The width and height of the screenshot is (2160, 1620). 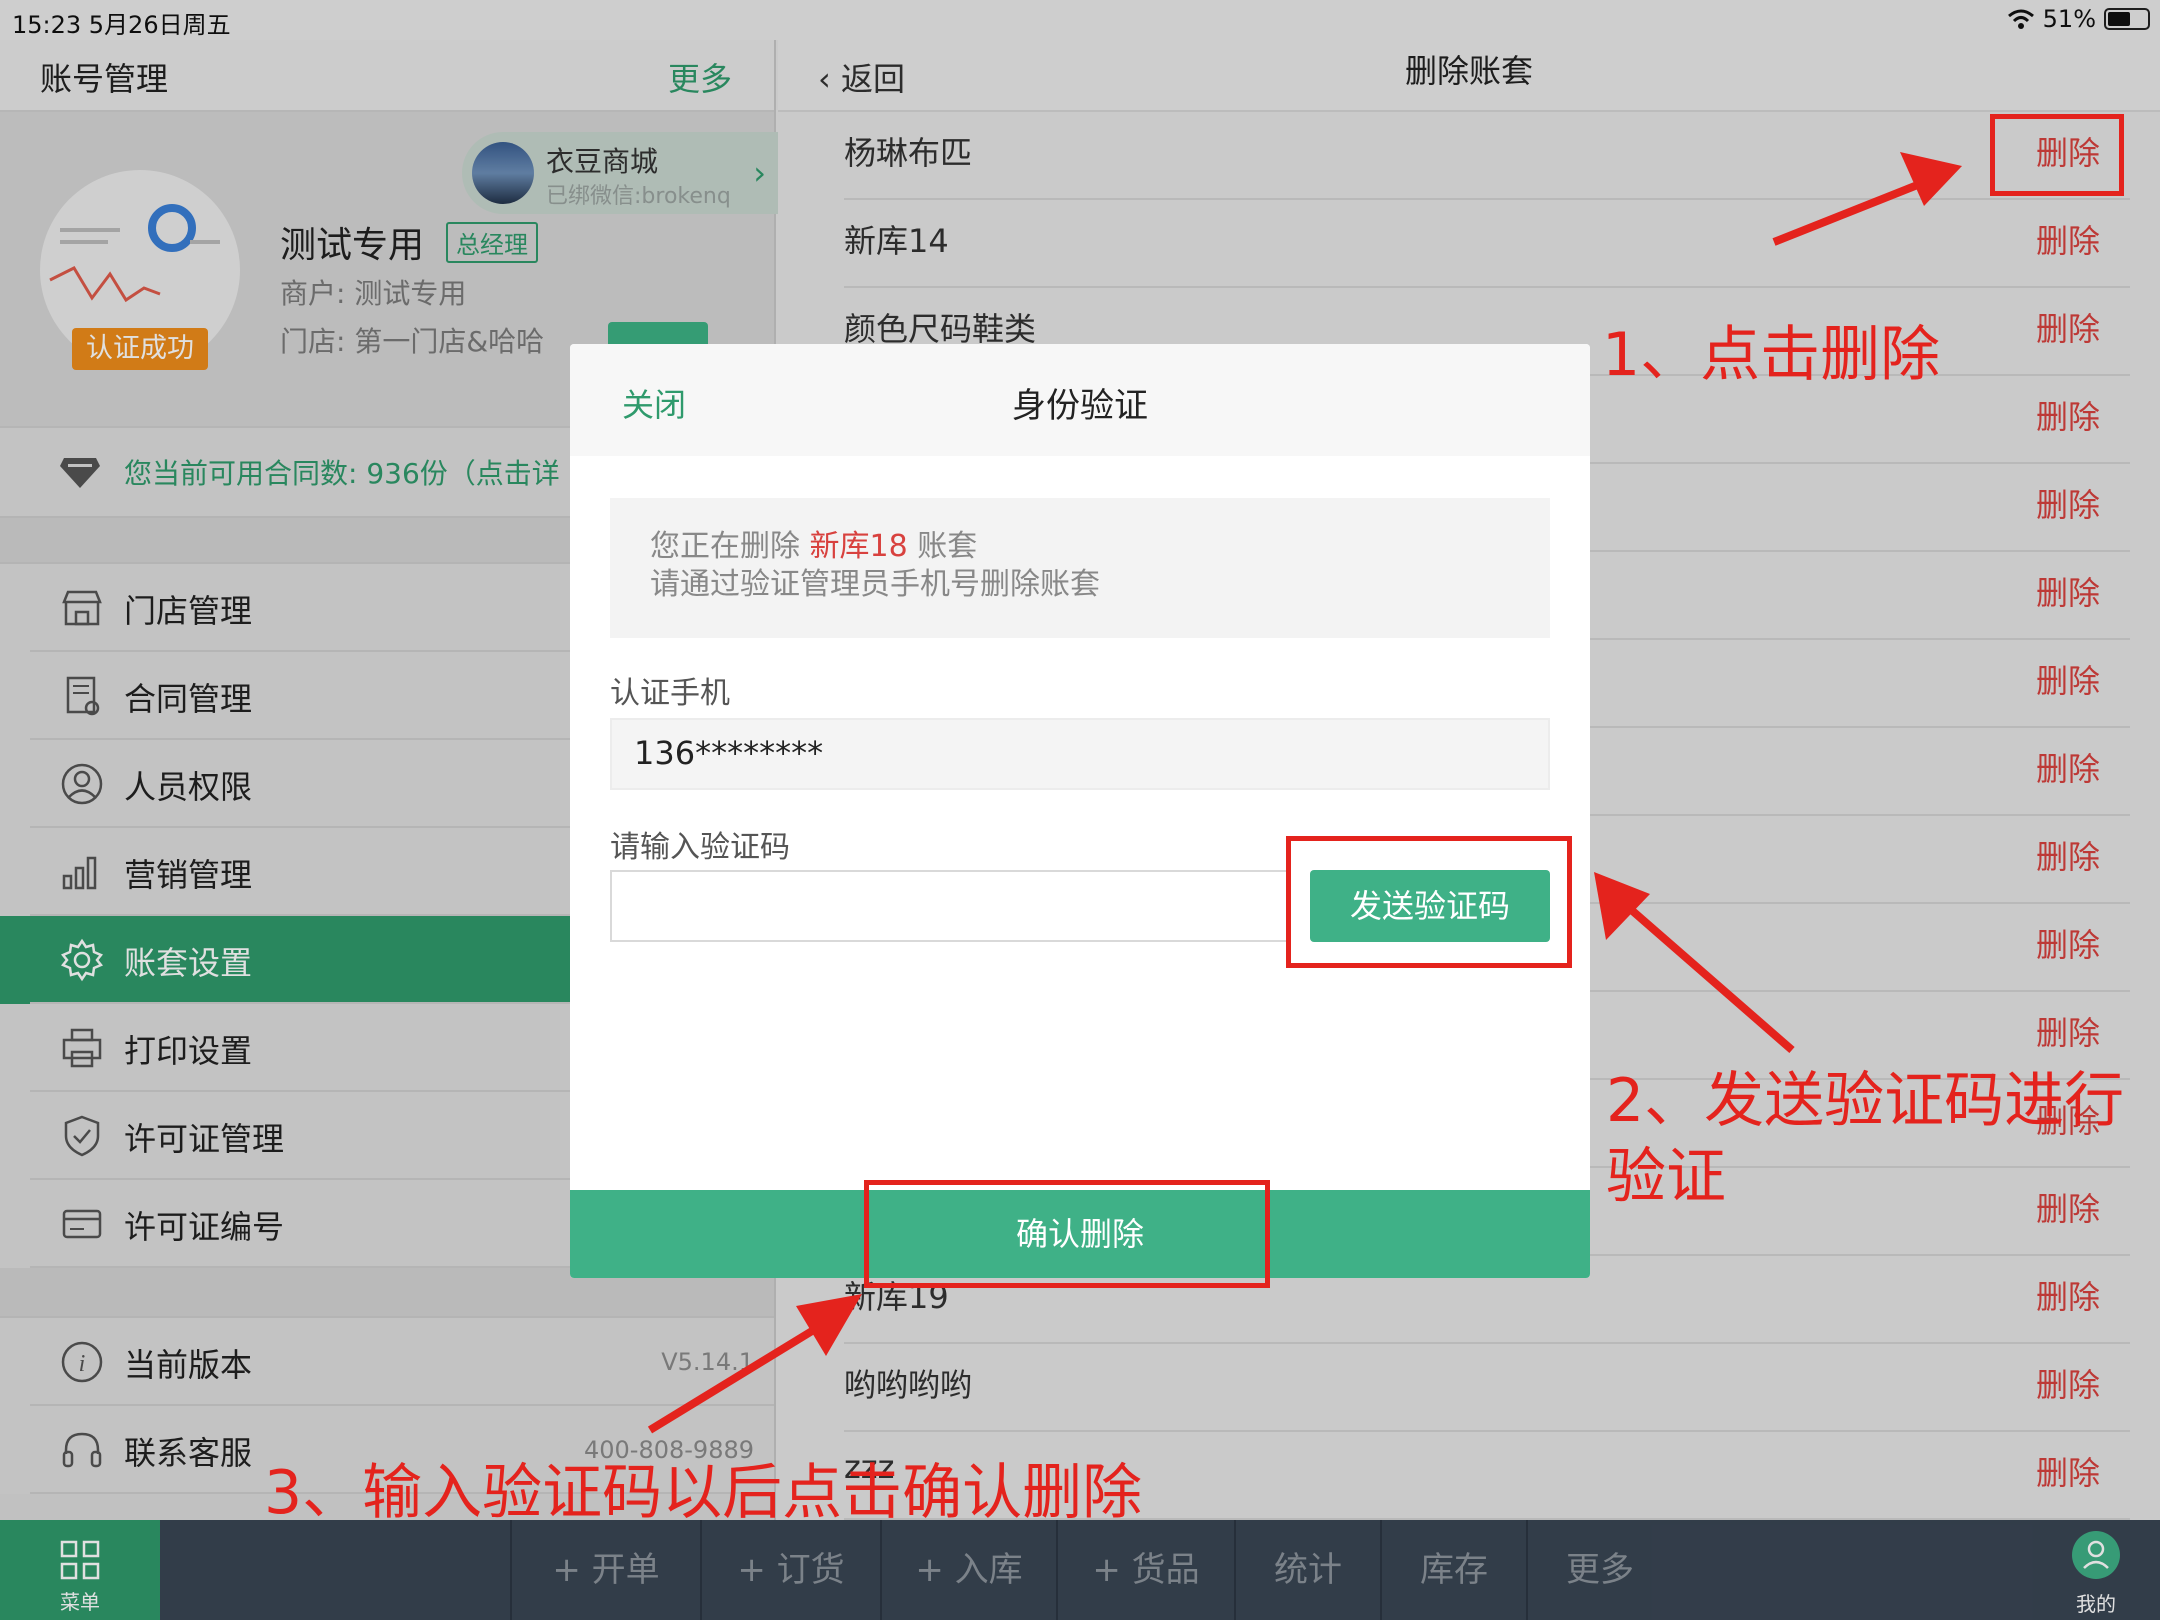 What do you see at coordinates (1865, 1101) in the screenshot?
I see `annotation-step2-line1: 2、发送验证码进行` at bounding box center [1865, 1101].